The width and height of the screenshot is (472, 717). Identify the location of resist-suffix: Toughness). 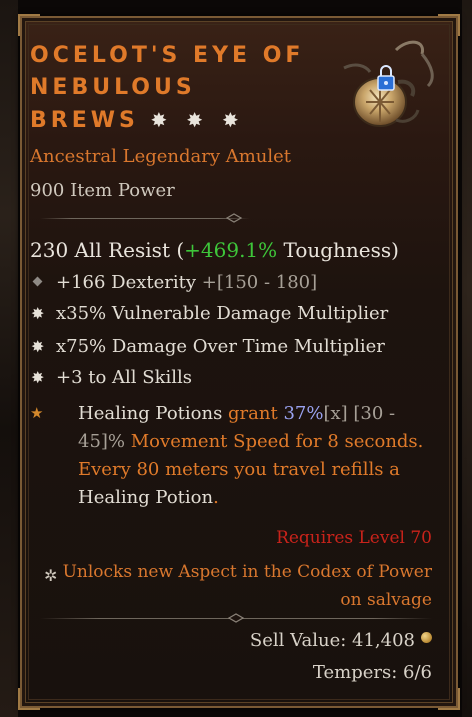
(338, 250).